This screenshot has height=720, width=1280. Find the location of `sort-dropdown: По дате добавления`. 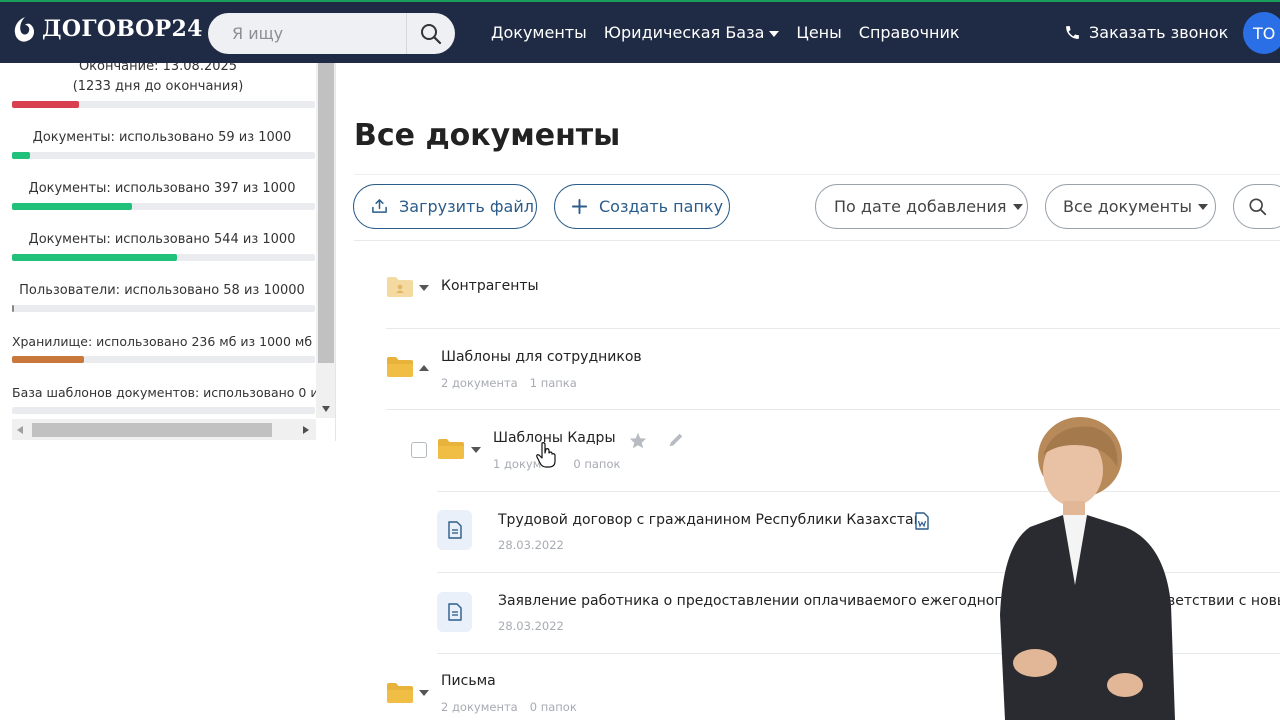

sort-dropdown: По дате добавления is located at coordinates (921, 206).